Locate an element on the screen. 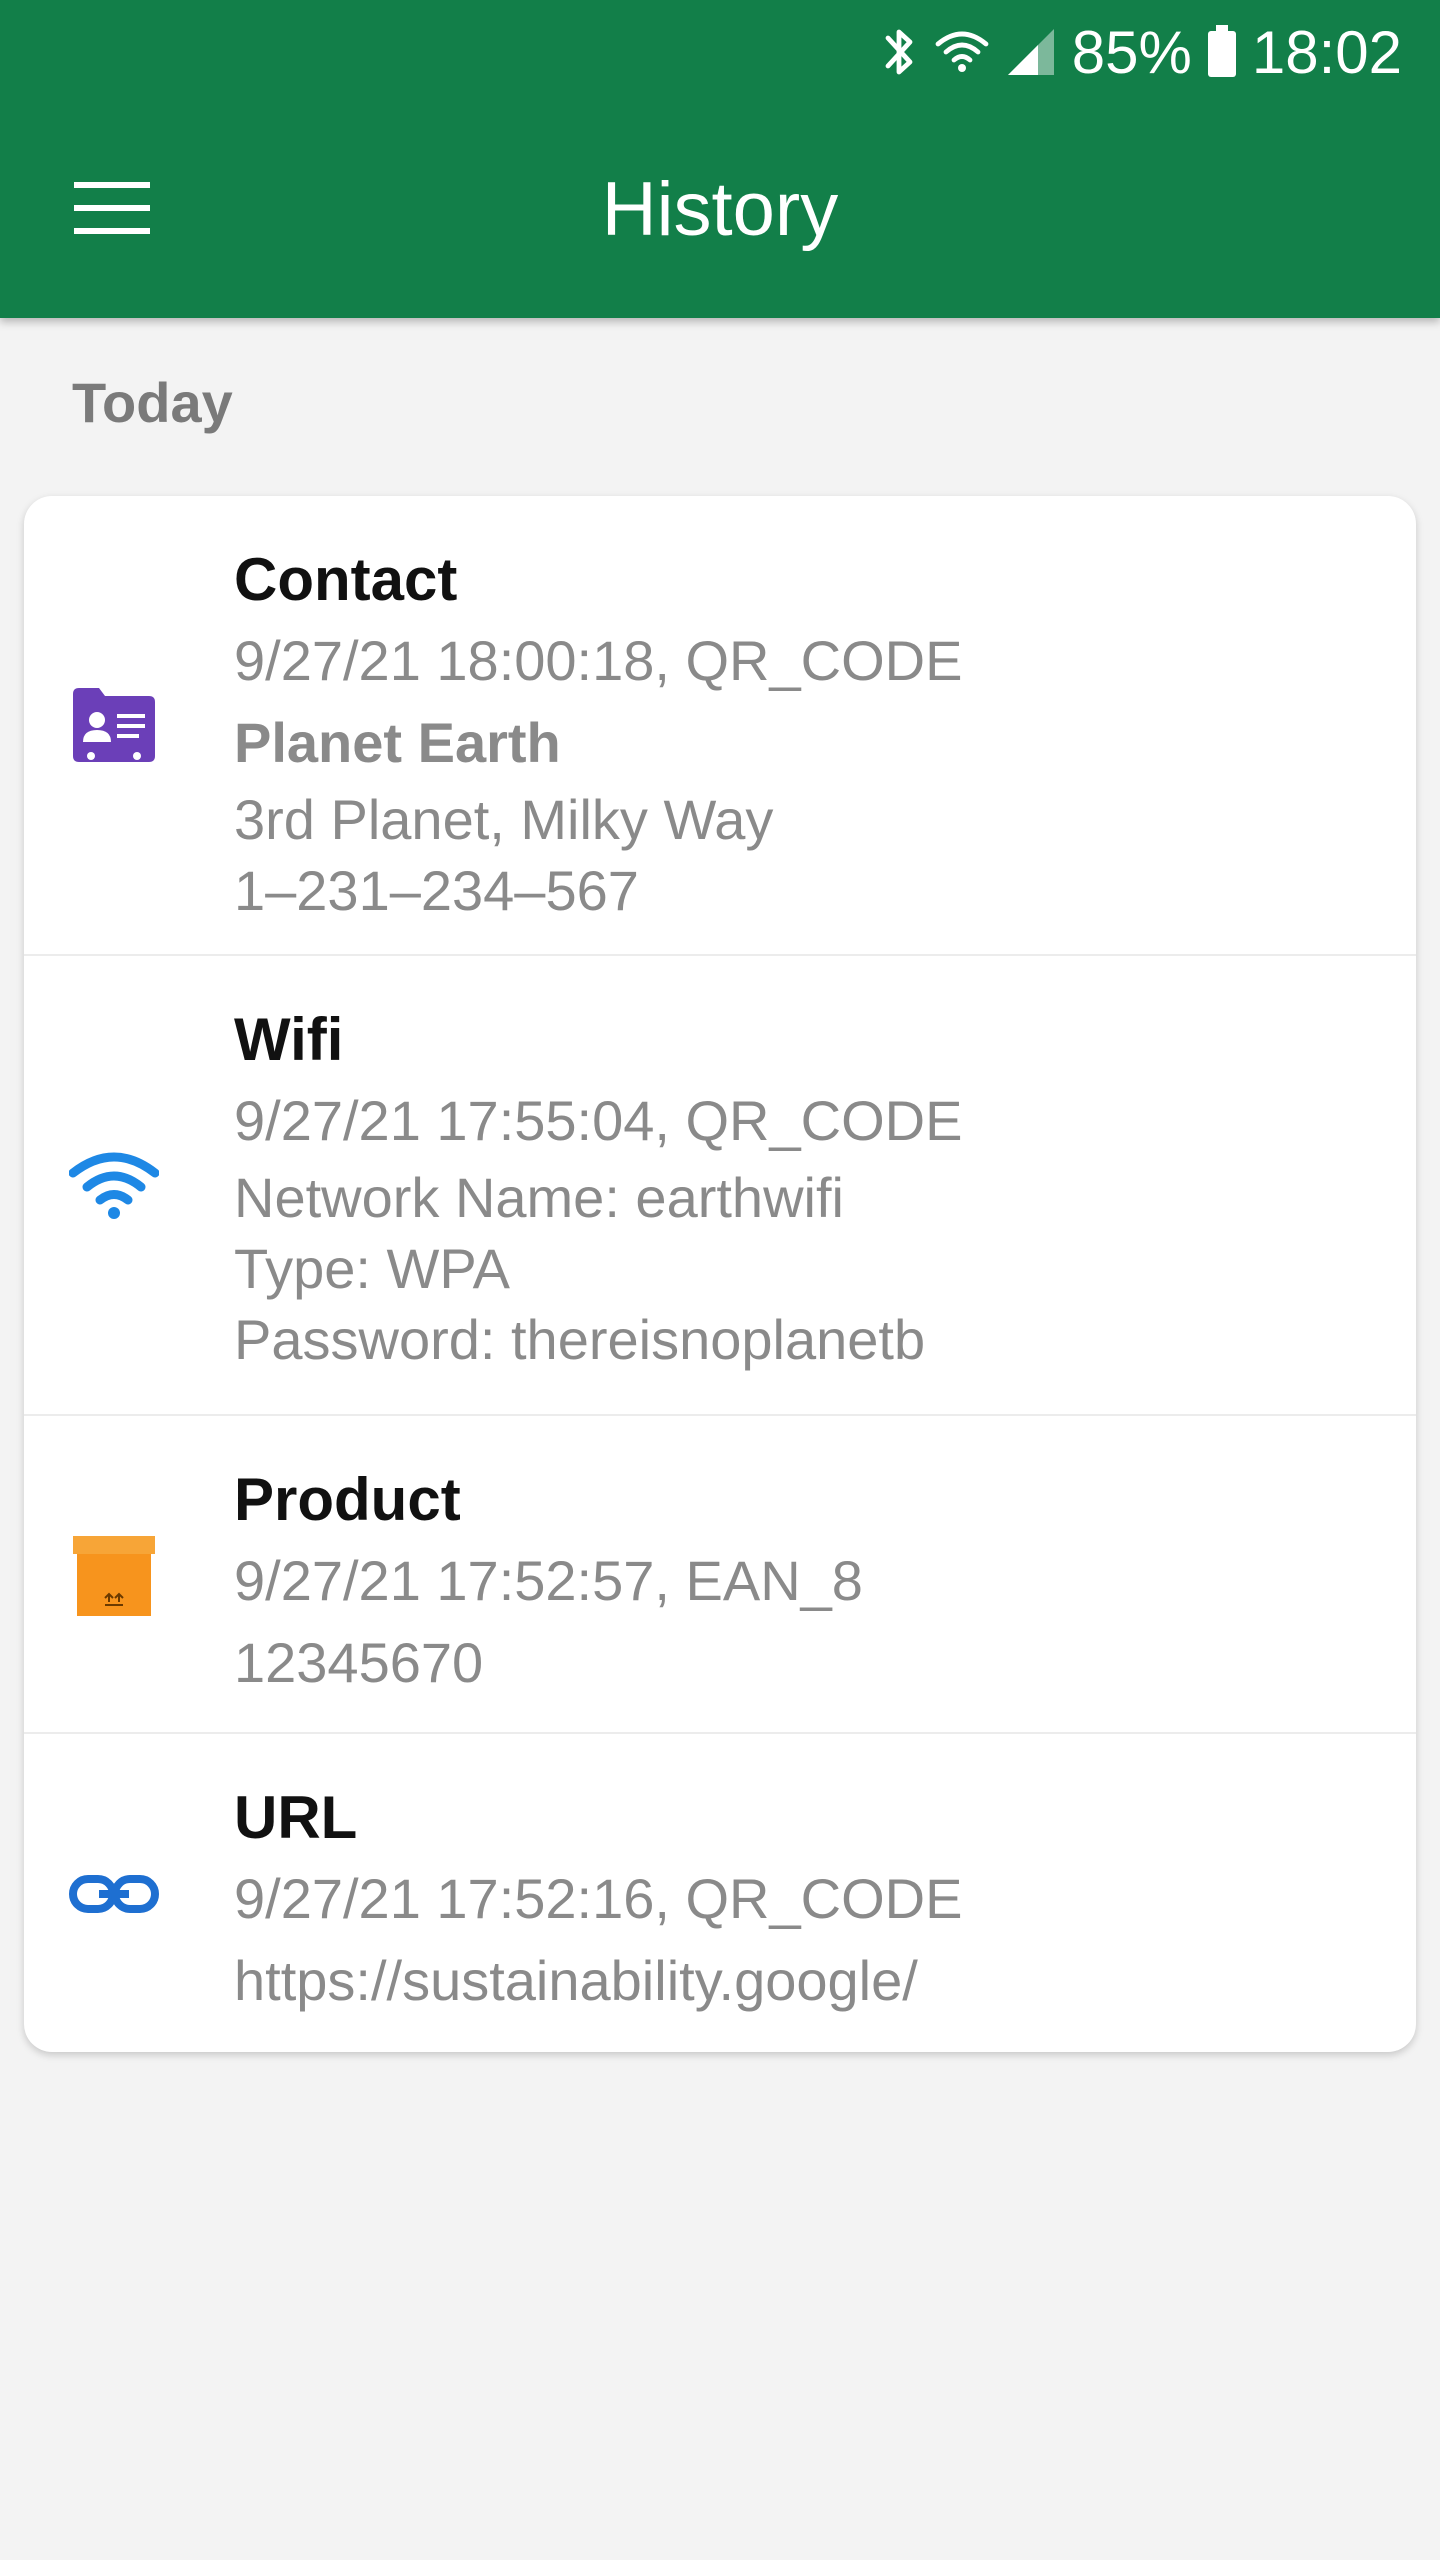  contact-card-icon is located at coordinates (114, 726).